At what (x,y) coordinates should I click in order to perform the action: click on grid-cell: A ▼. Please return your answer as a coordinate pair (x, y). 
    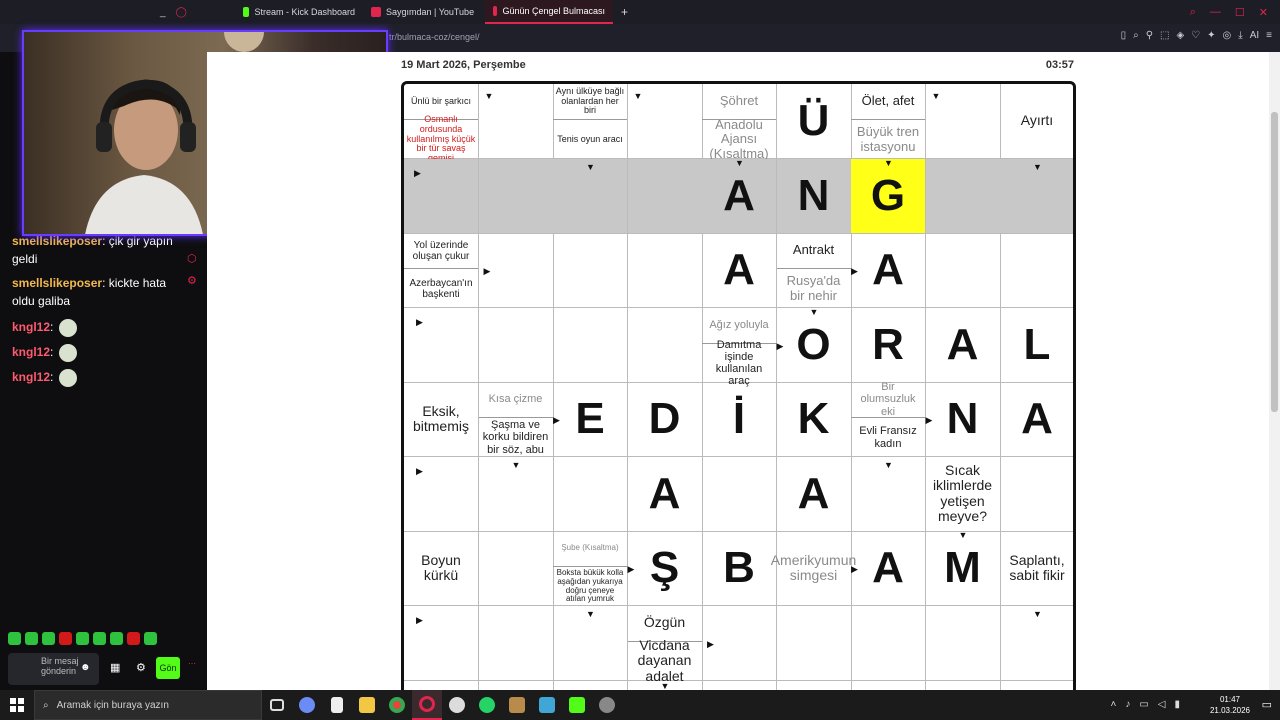
    Looking at the image, I should click on (739, 196).